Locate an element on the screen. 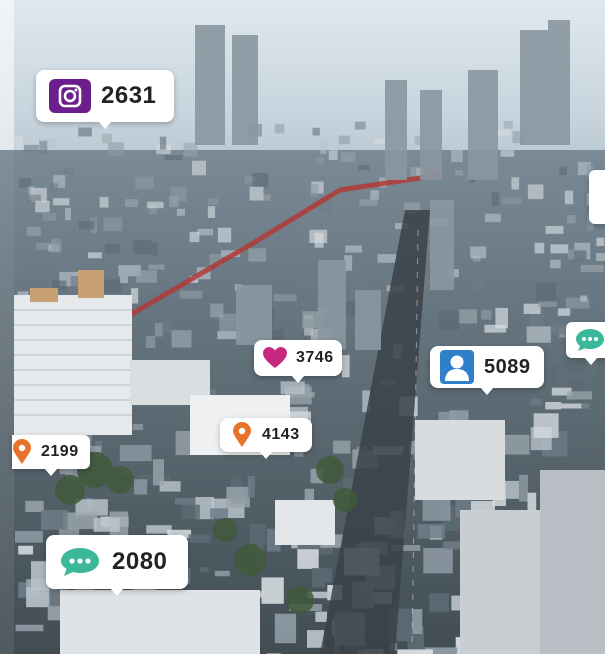  badge-count: 2080 is located at coordinates (140, 561).